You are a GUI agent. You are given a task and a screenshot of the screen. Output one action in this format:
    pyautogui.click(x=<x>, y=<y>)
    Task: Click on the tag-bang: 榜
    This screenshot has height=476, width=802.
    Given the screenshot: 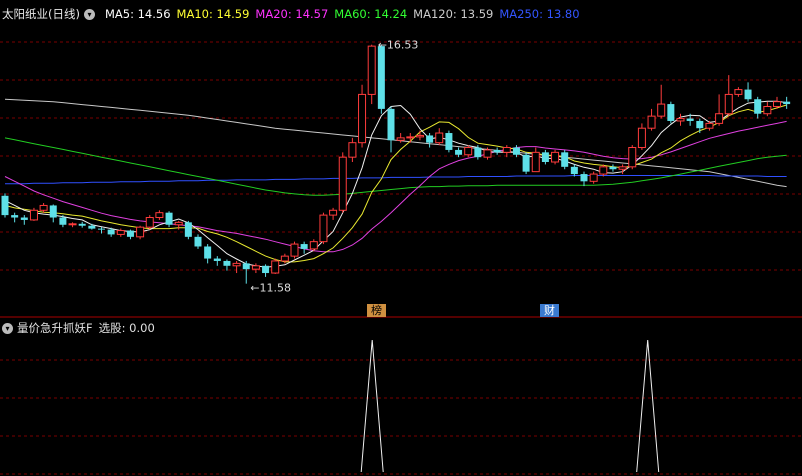 What is the action you would take?
    pyautogui.click(x=376, y=310)
    